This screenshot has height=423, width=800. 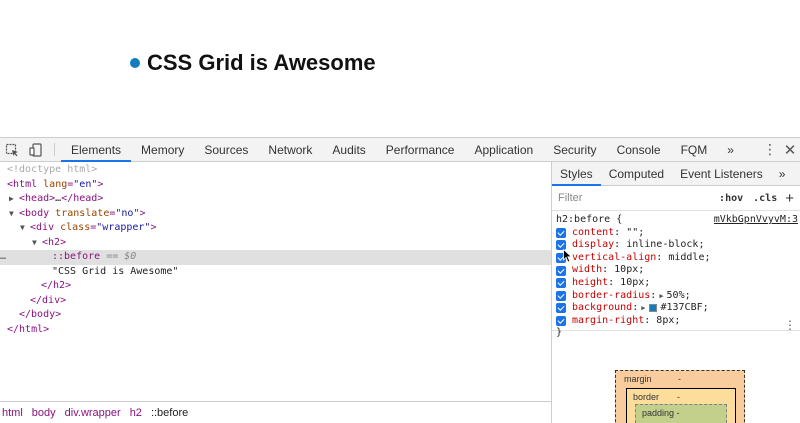 I want to click on tree-row-close-h2: </h2>, so click(x=275, y=286).